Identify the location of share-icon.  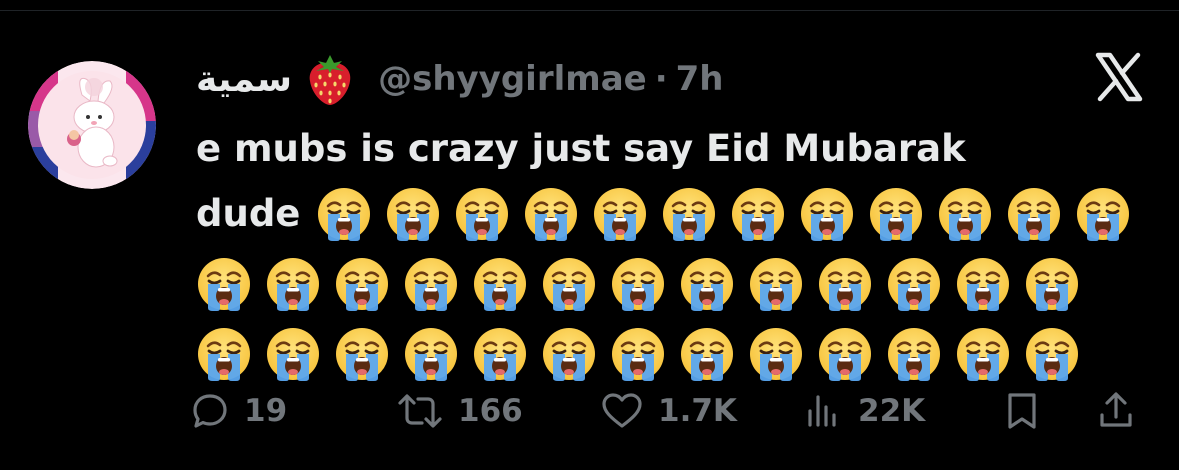
(1116, 409).